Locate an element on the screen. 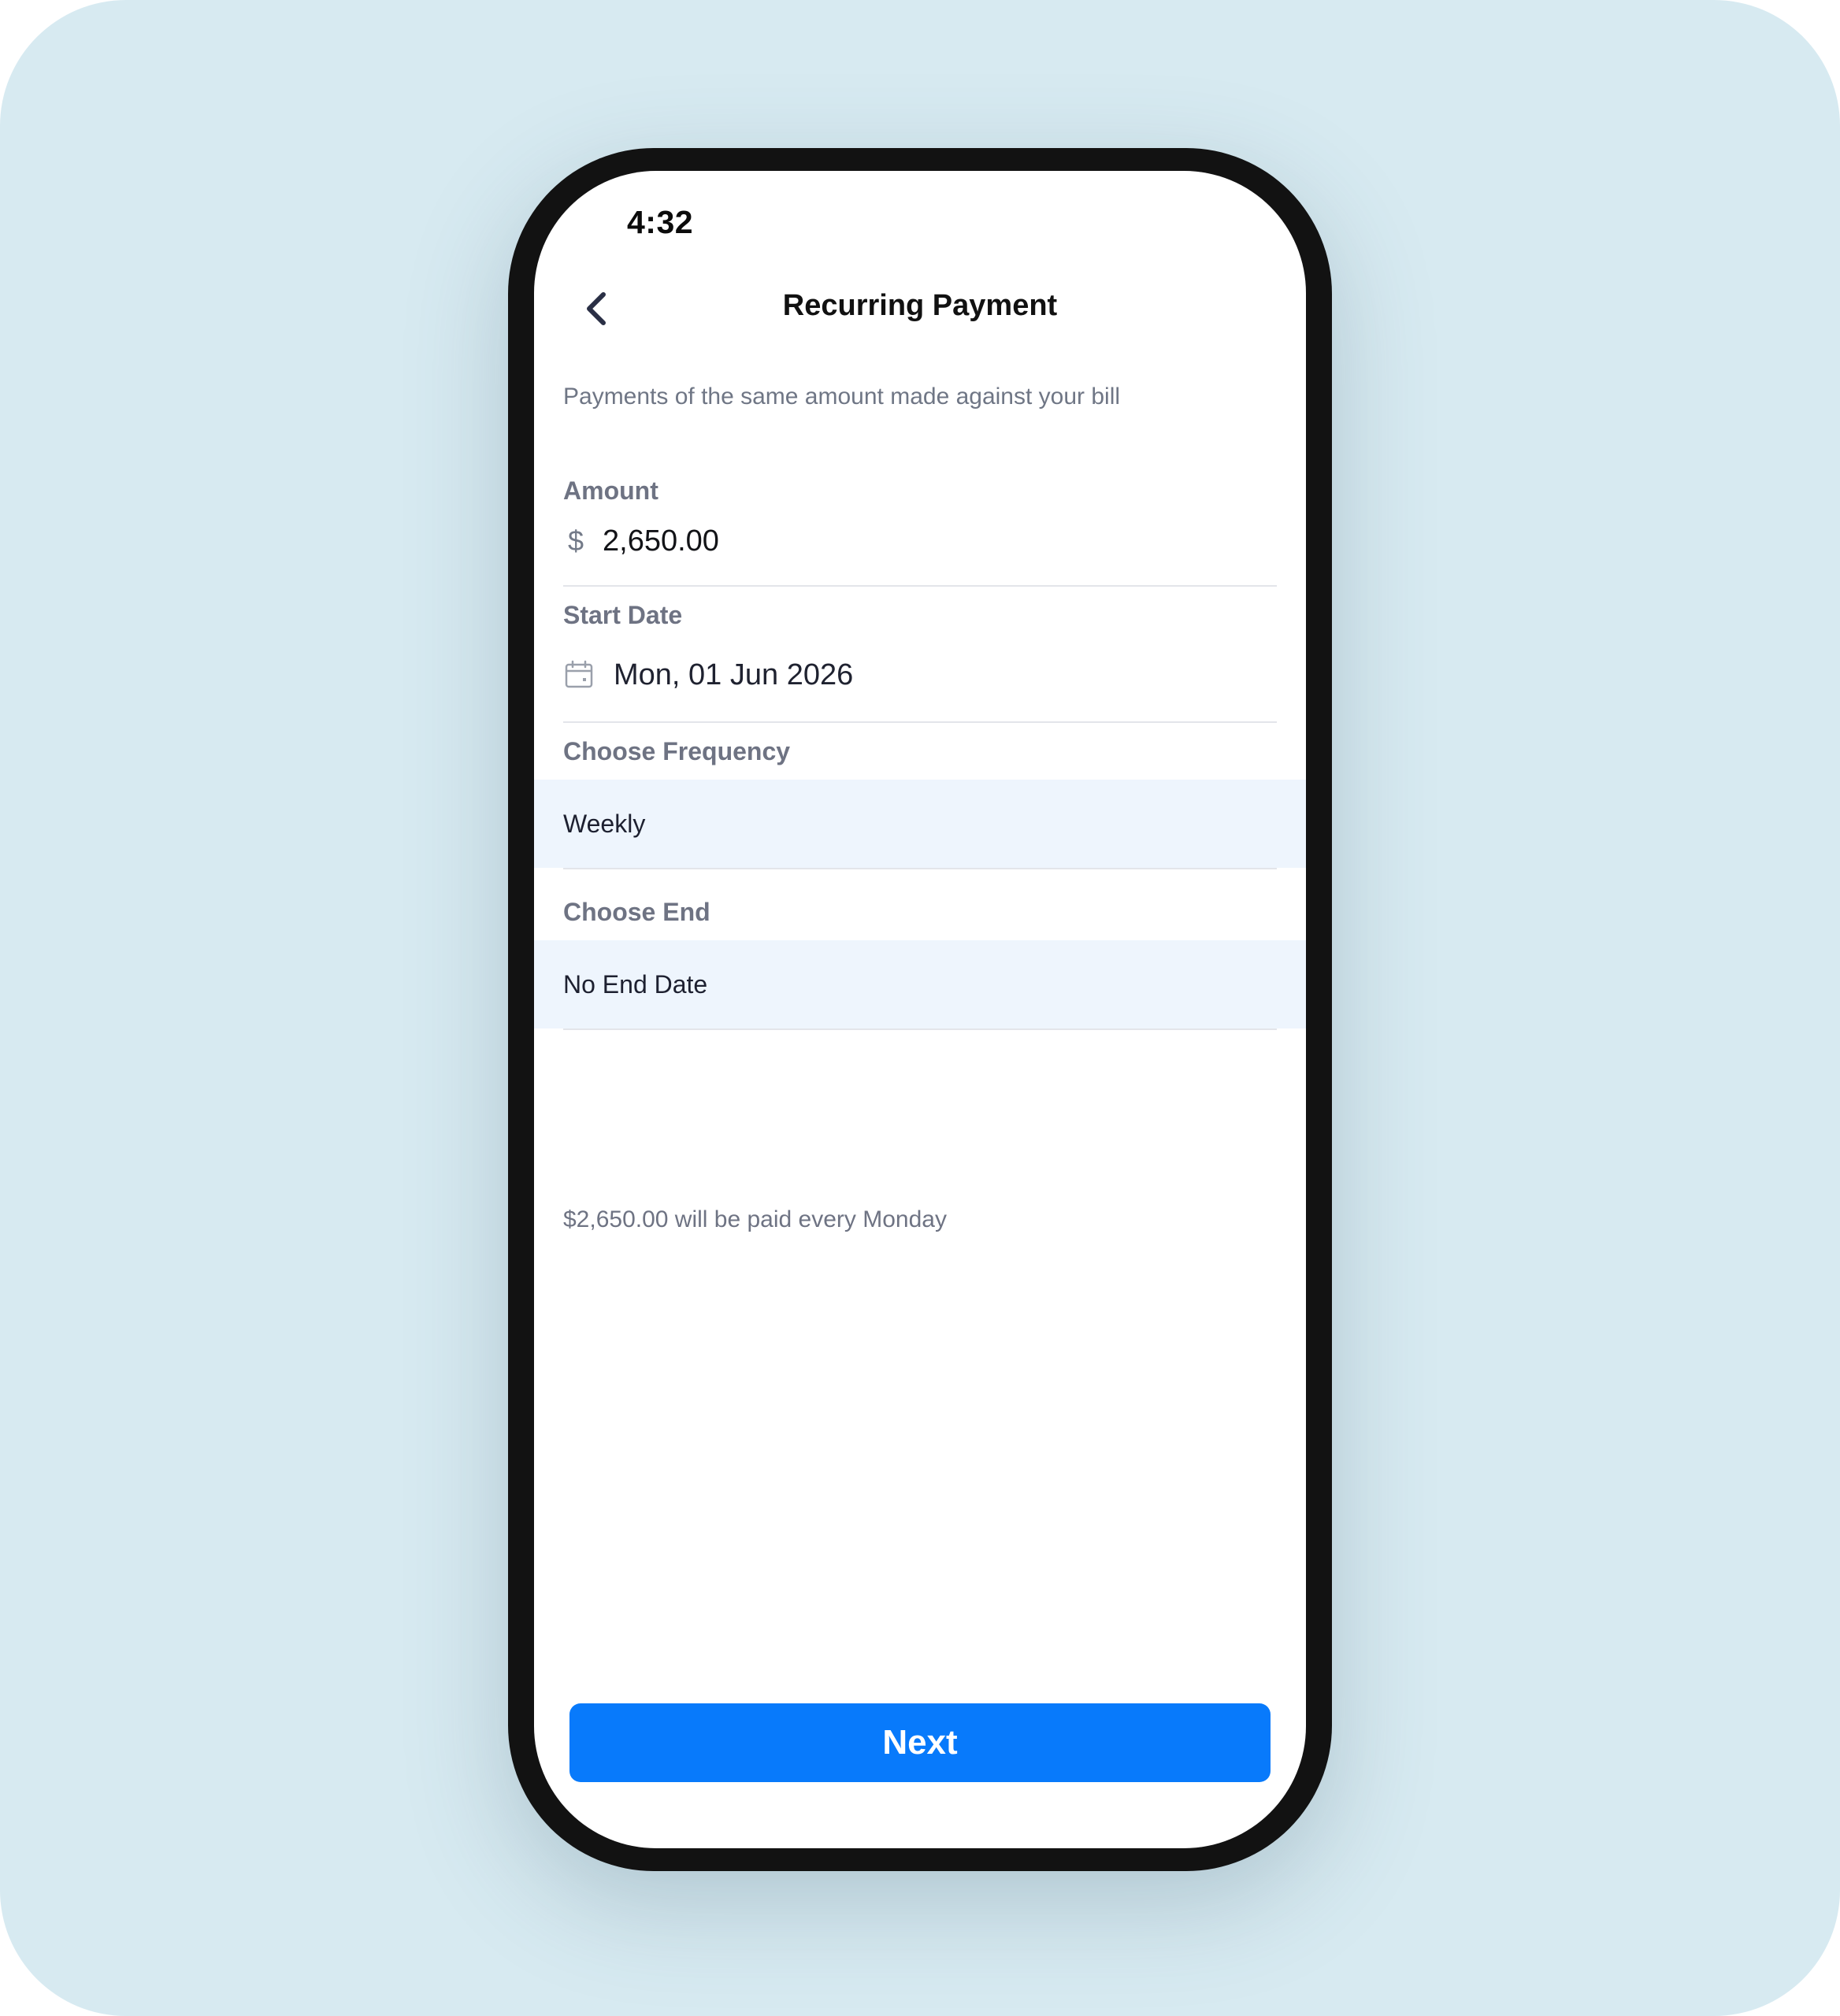 This screenshot has width=1840, height=2016. amount-field: $ 2,650.00 is located at coordinates (920, 541).